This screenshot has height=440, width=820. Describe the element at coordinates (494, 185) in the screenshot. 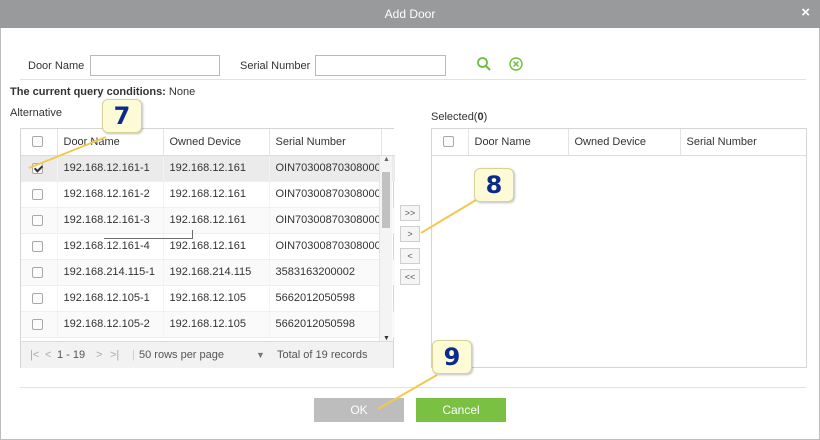

I see `callout-step-8: 8` at that location.